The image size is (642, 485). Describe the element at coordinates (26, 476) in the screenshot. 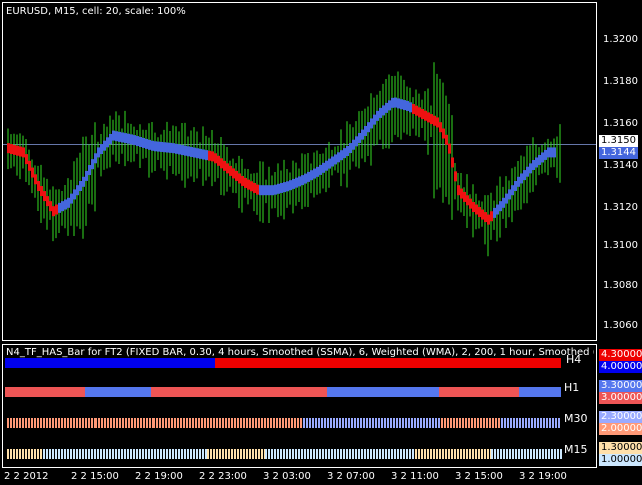

I see `time-tick: 2 2 2012` at that location.